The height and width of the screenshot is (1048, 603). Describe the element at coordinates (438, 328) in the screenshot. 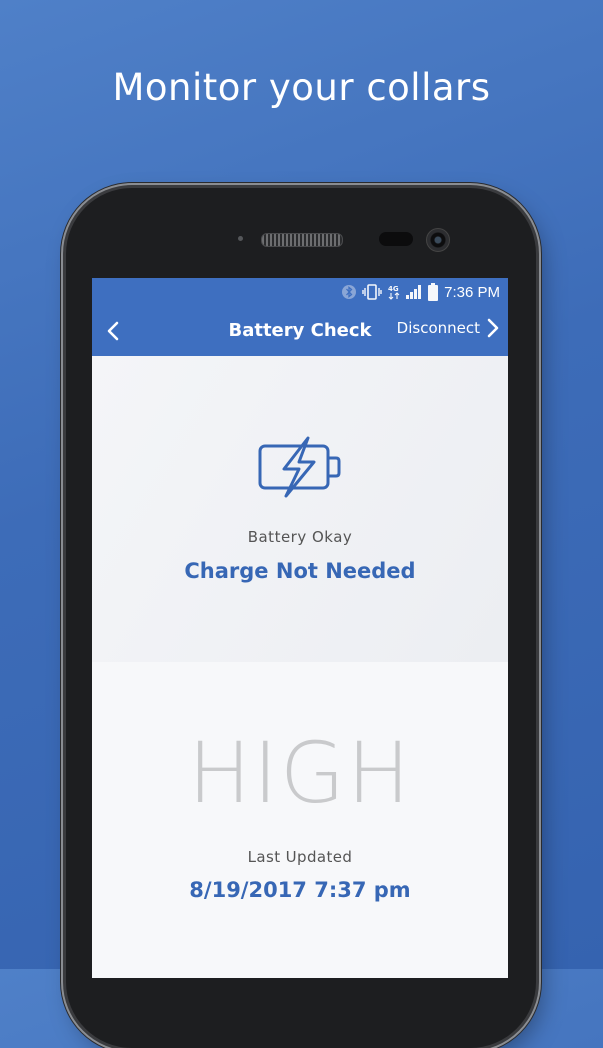

I see `disconnect-label: Disconnect` at that location.